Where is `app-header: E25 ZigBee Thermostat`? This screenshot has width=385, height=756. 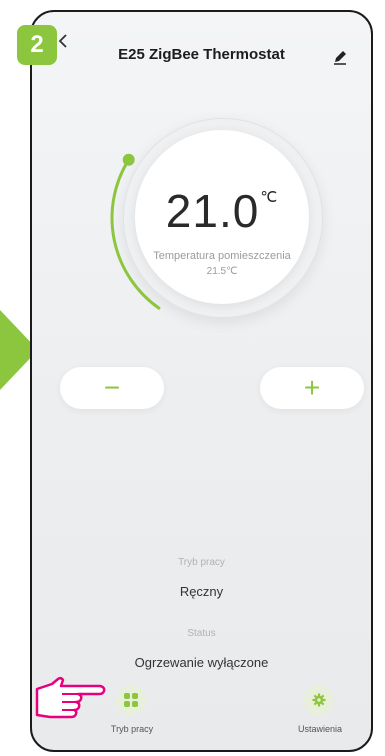 app-header: E25 ZigBee Thermostat is located at coordinates (201, 41).